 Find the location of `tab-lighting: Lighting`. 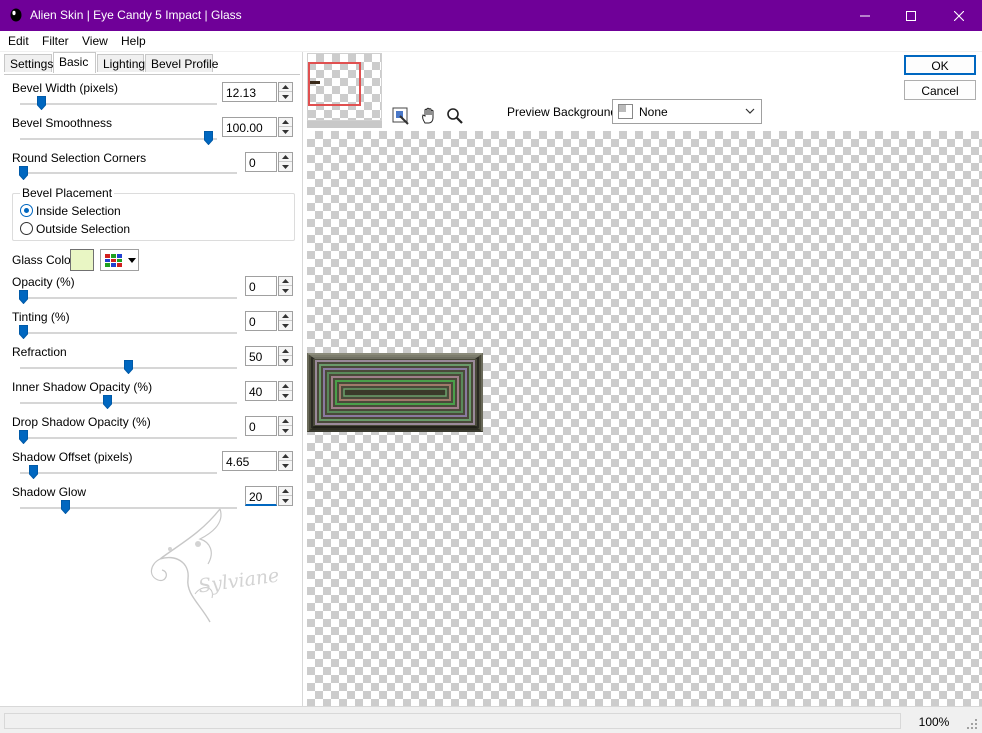

tab-lighting: Lighting is located at coordinates (121, 63).